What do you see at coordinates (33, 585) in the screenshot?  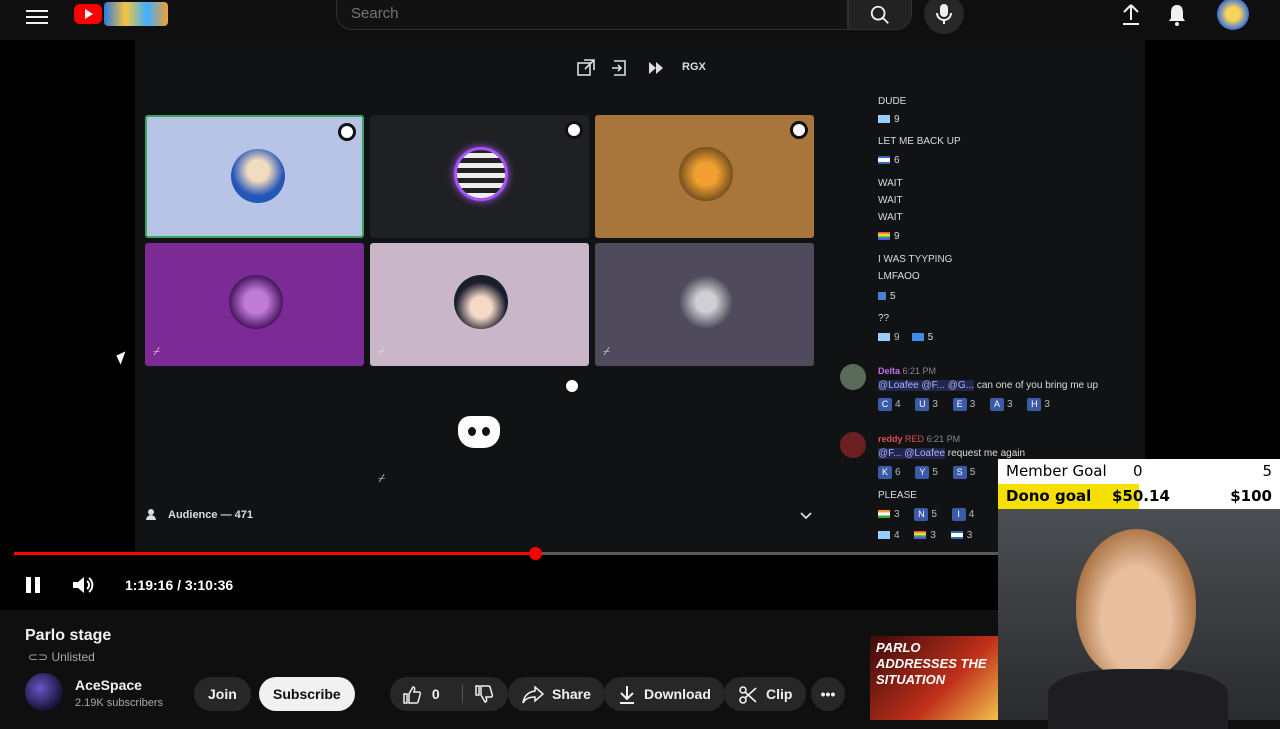 I see `pause-icon` at bounding box center [33, 585].